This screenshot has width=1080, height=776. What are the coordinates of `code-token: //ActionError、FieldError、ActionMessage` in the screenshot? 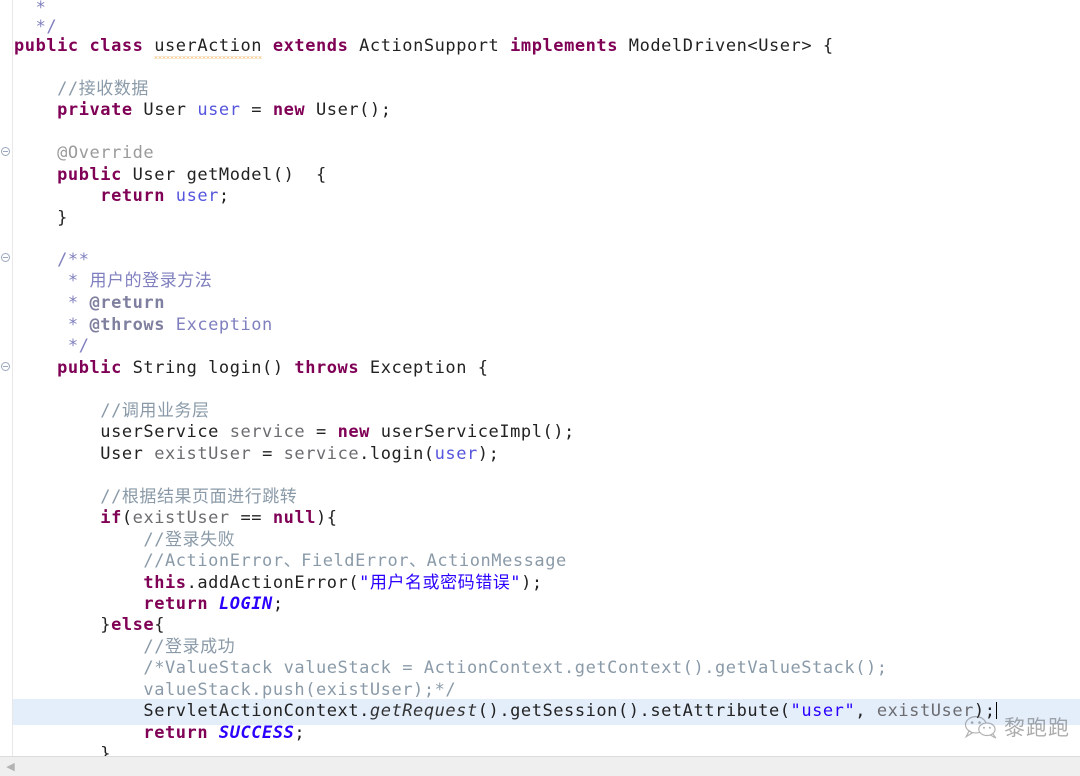 It's located at (290, 561).